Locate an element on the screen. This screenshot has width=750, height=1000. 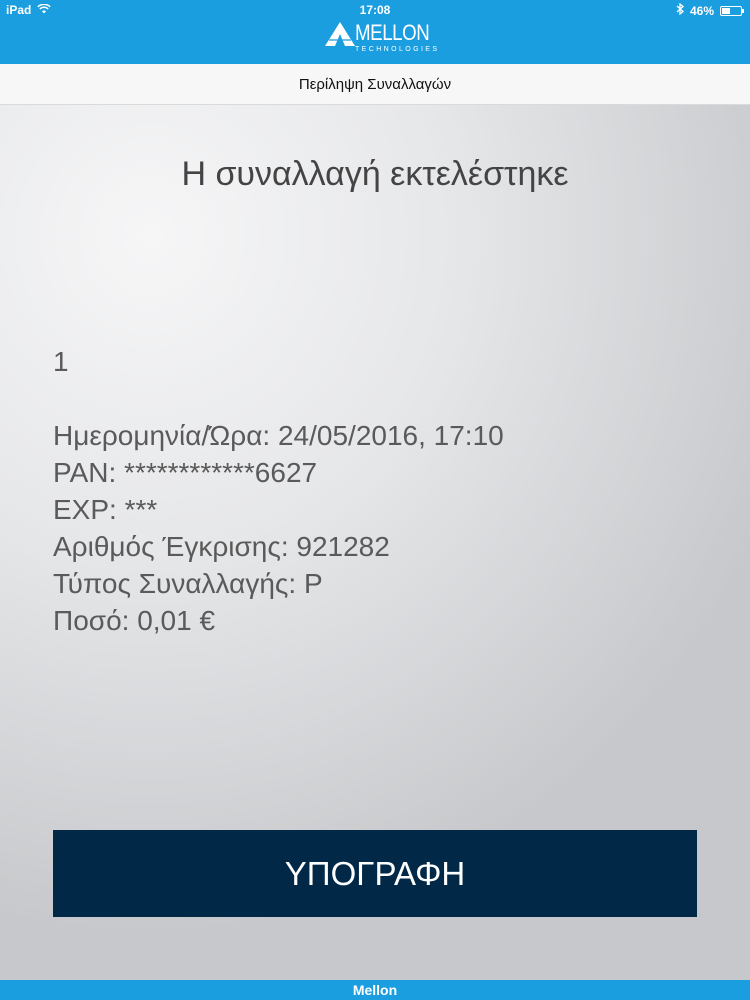
pyramid-logo-icon is located at coordinates (340, 34).